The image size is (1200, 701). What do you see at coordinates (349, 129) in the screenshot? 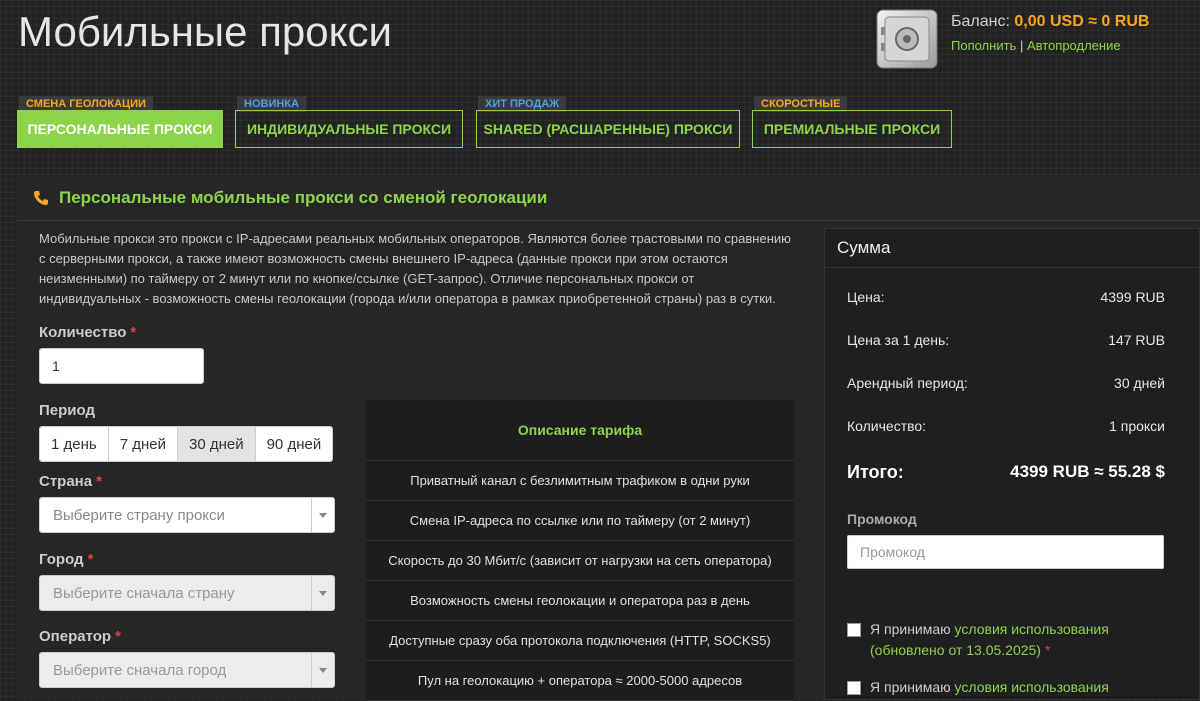
I see `tab-individual-button: ИНДИВИДУАЛЬНЫЕ ПРОКСИ` at bounding box center [349, 129].